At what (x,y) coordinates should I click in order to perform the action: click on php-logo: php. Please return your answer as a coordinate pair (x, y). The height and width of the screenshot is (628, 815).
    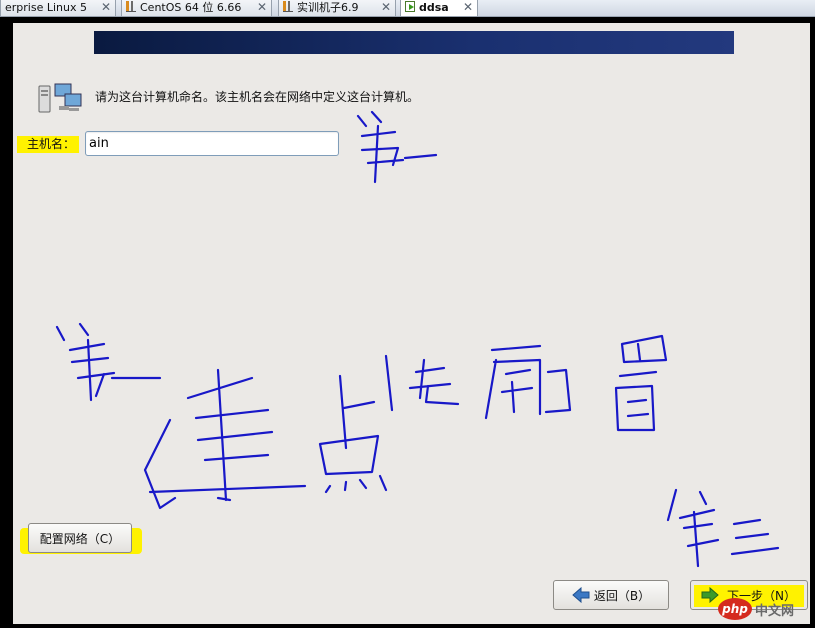
    Looking at the image, I should click on (735, 609).